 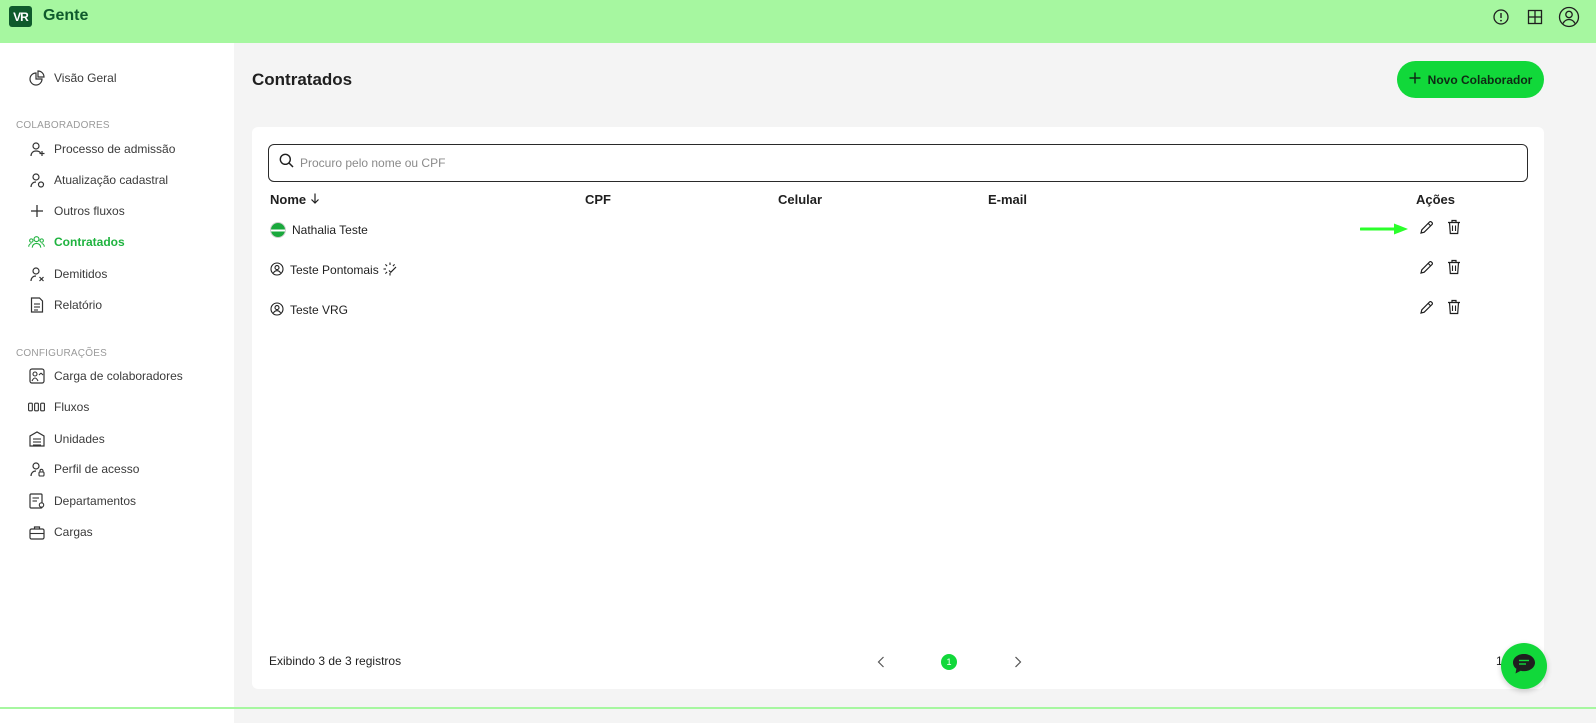 I want to click on sidebar-item-label: Fluxos, so click(x=72, y=407).